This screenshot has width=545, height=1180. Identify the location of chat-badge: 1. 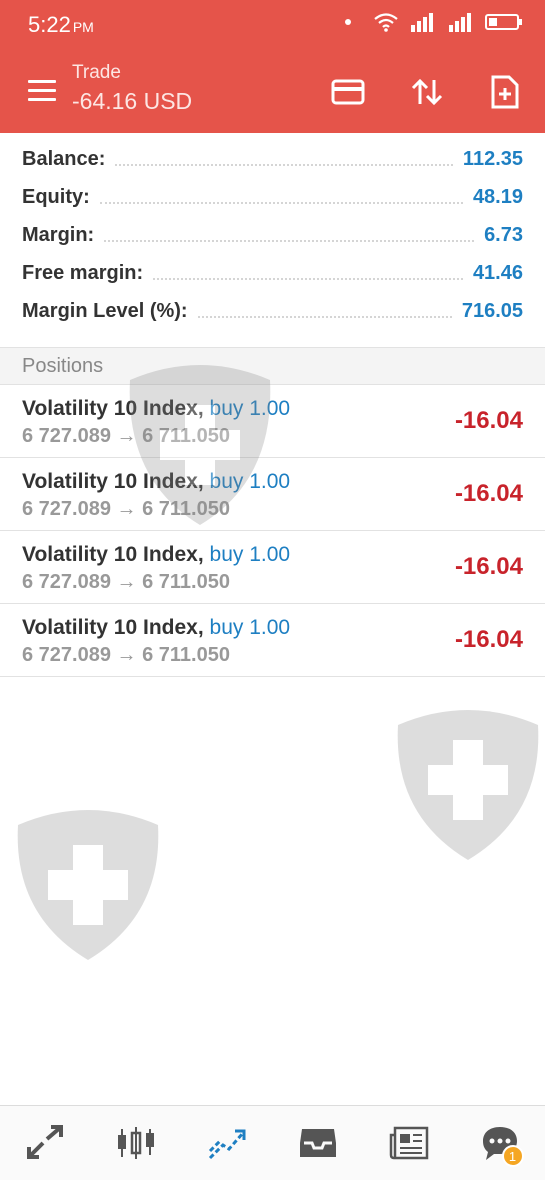
(512, 1156).